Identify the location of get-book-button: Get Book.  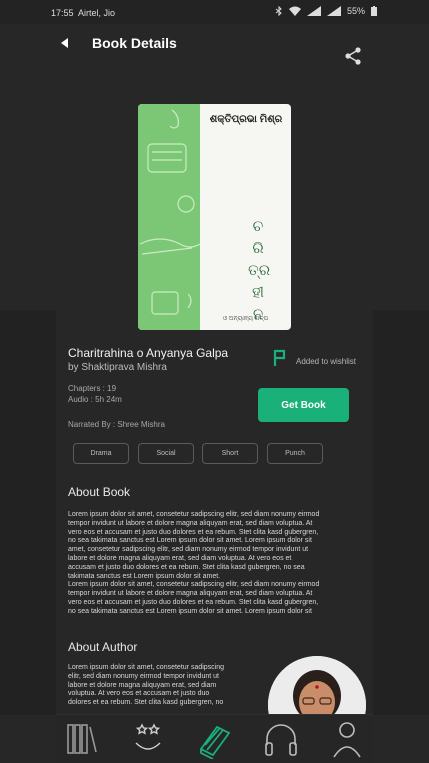
(303, 405).